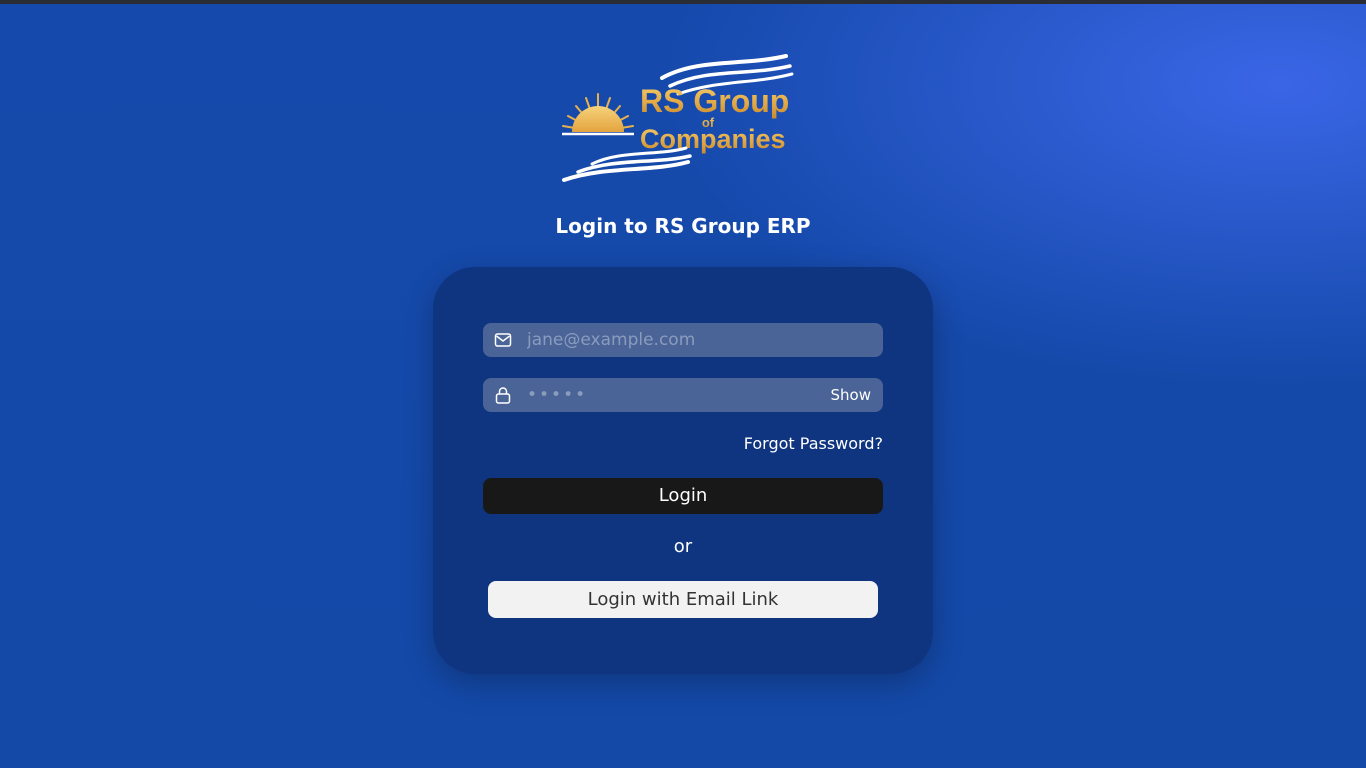  Describe the element at coordinates (683, 226) in the screenshot. I see `page-title: Login to RS Group ERP` at that location.